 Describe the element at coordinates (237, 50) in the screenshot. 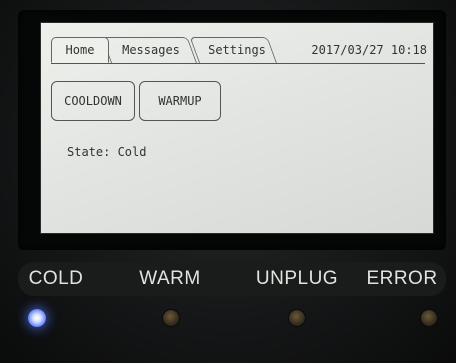

I see `tab-settings: Settings` at that location.